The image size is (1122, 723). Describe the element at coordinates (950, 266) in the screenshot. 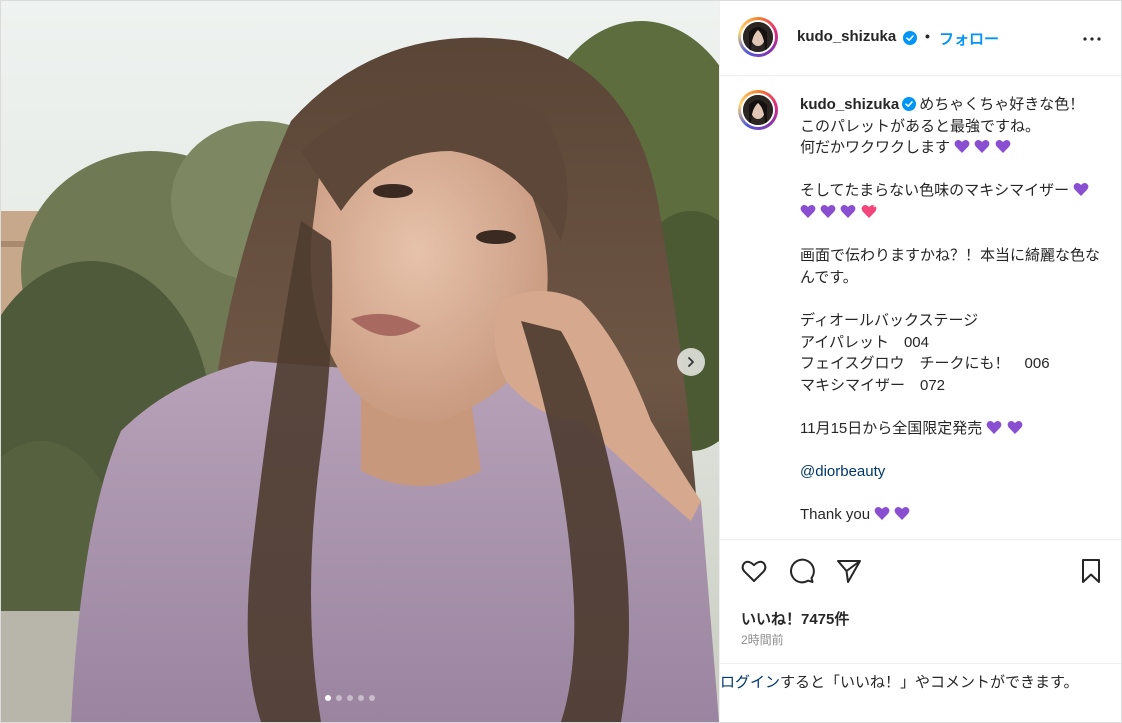

I see `caption-line: 画面で伝わりますかね？！本当に綺麗な色なんです。` at that location.